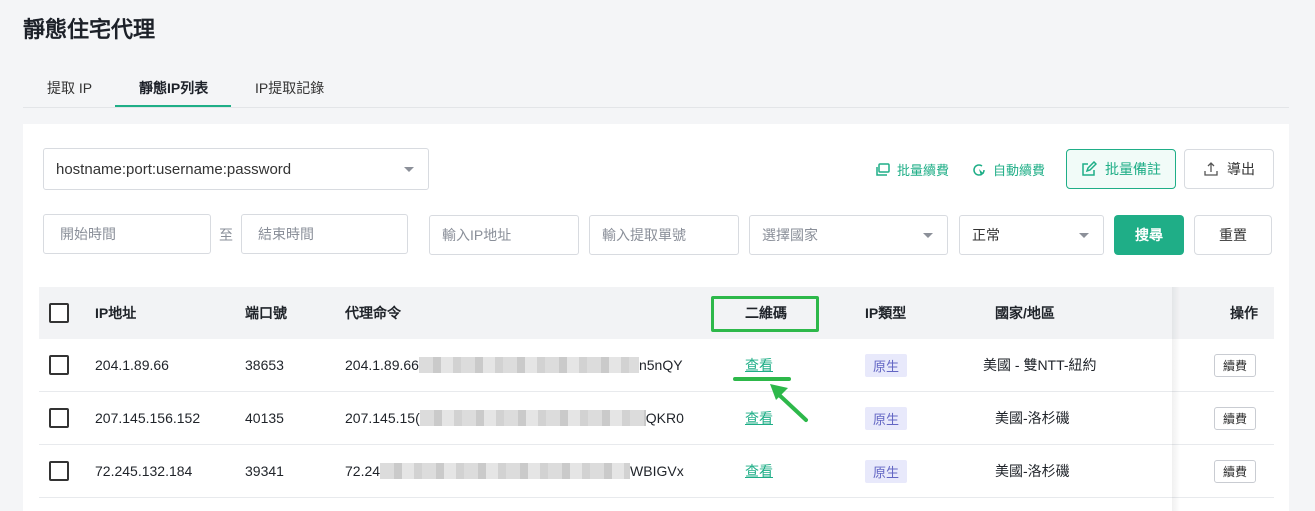 The height and width of the screenshot is (511, 1315). I want to click on auto-renew-label: 自動續費, so click(1019, 170).